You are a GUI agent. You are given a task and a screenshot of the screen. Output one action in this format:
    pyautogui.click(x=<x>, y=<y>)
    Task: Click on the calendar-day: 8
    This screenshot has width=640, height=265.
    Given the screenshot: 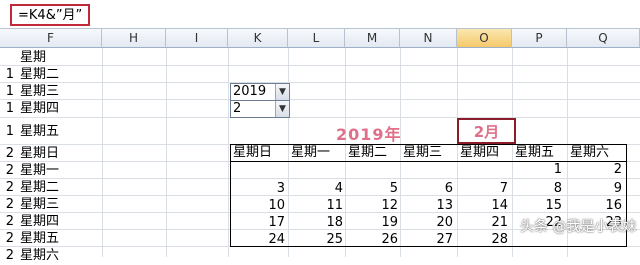 What is the action you would take?
    pyautogui.click(x=536, y=188)
    